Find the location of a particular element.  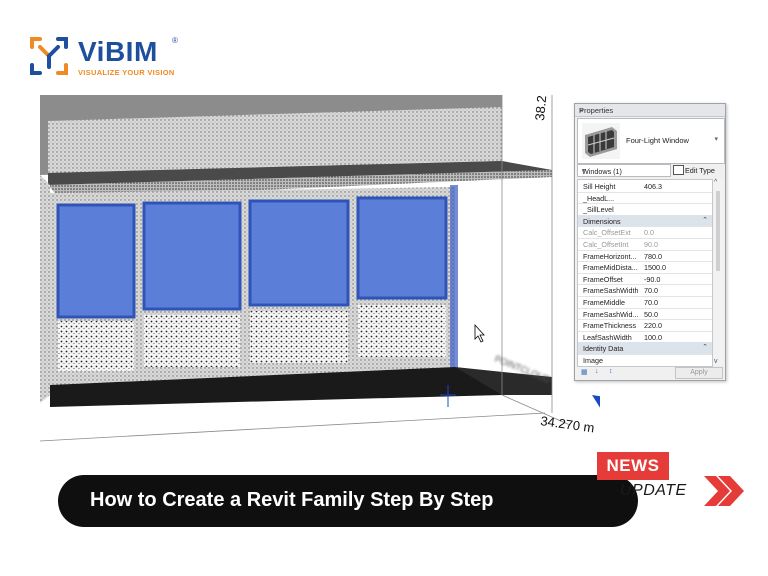

scroll-thumb is located at coordinates (718, 231).